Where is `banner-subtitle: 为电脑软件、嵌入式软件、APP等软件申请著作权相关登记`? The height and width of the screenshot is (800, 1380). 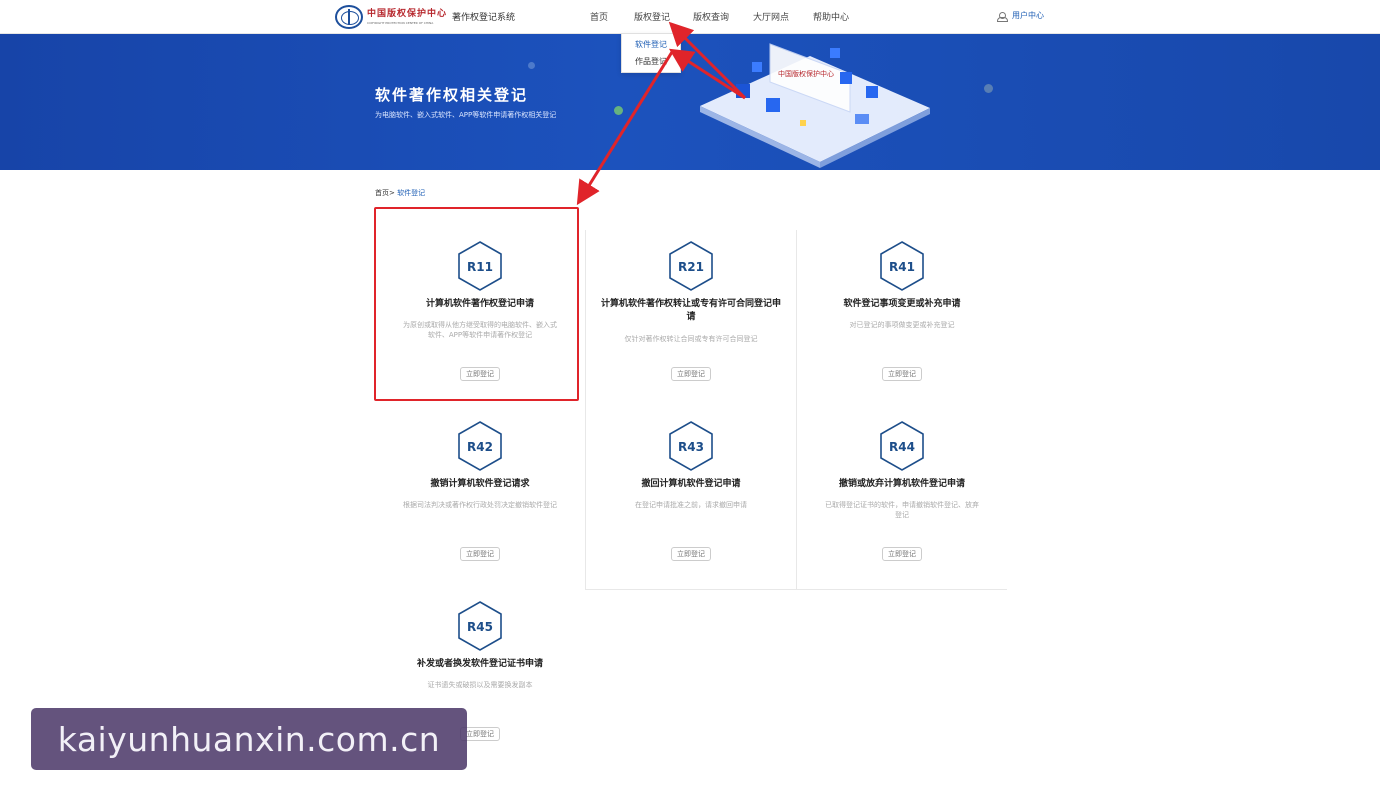 banner-subtitle: 为电脑软件、嵌入式软件、APP等软件申请著作权相关登记 is located at coordinates (466, 115).